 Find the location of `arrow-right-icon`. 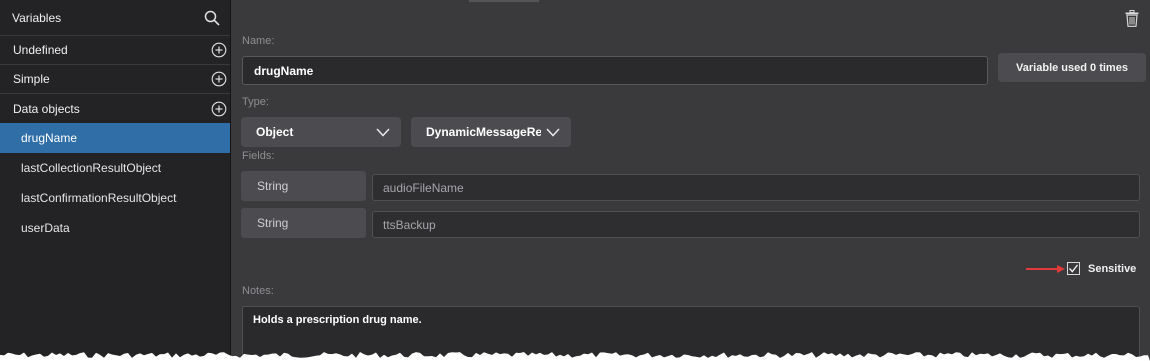

arrow-right-icon is located at coordinates (1046, 270).